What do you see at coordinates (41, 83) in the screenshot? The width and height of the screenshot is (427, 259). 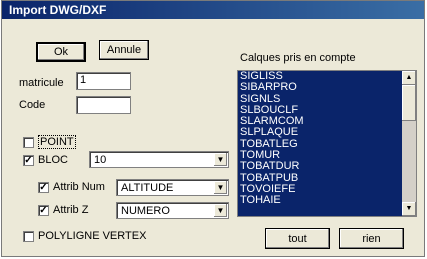 I see `matricule-label: matricule` at bounding box center [41, 83].